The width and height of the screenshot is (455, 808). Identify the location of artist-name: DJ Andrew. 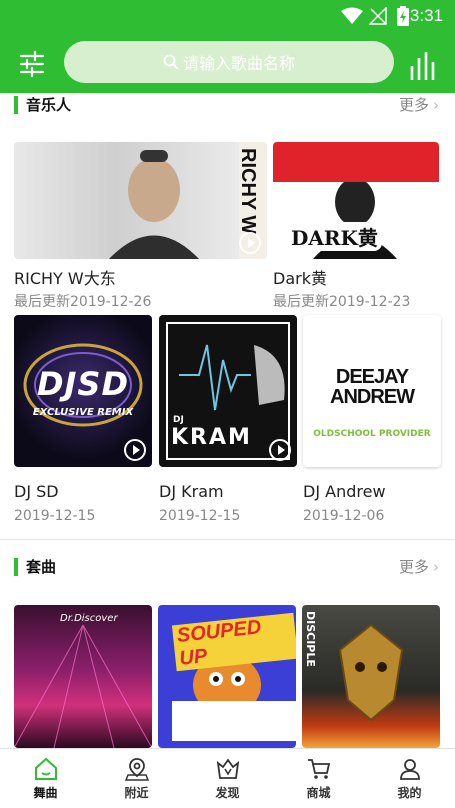
(344, 491).